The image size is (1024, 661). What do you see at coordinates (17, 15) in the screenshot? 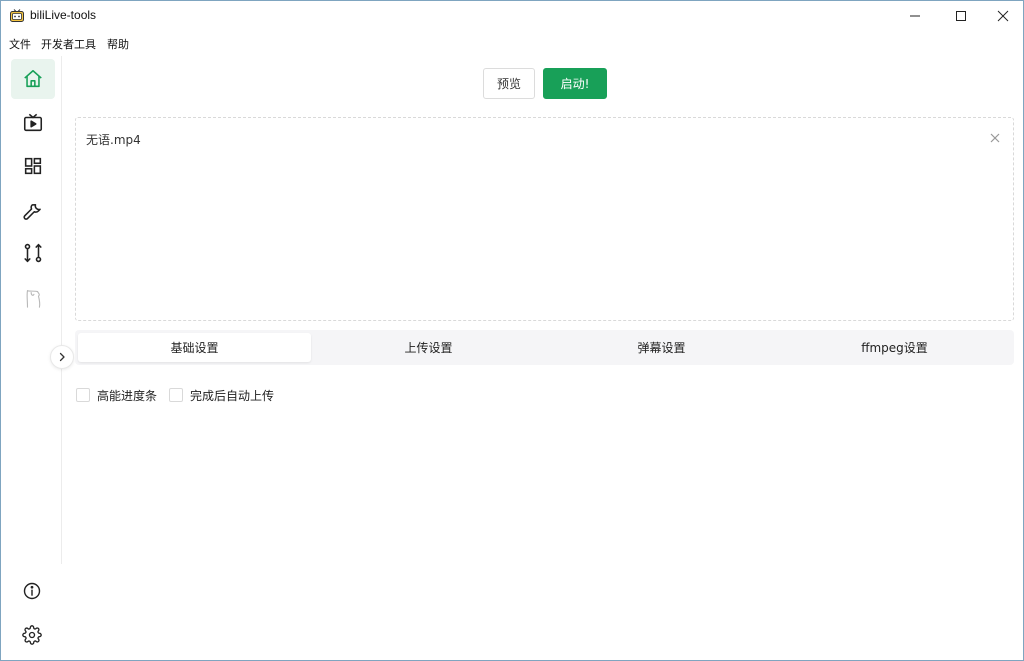
I see `app-logo-icon` at bounding box center [17, 15].